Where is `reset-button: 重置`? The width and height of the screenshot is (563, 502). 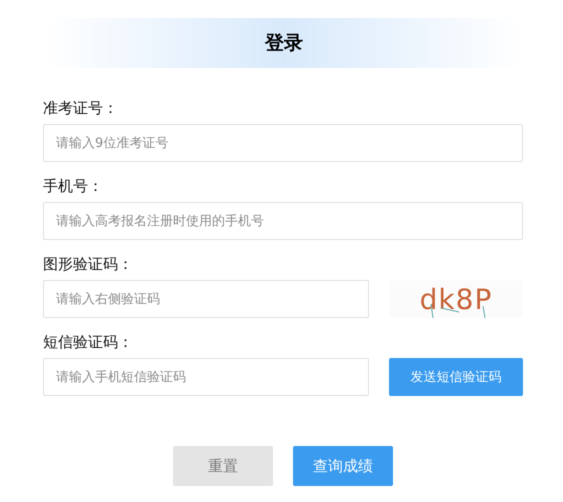 reset-button: 重置 is located at coordinates (223, 466).